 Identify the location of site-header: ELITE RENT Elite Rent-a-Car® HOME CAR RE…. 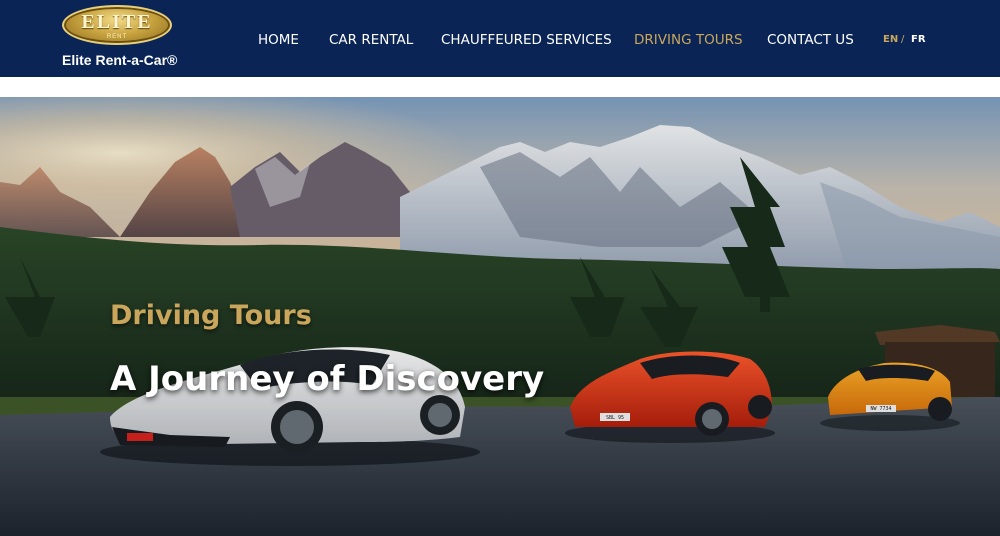
(500, 38).